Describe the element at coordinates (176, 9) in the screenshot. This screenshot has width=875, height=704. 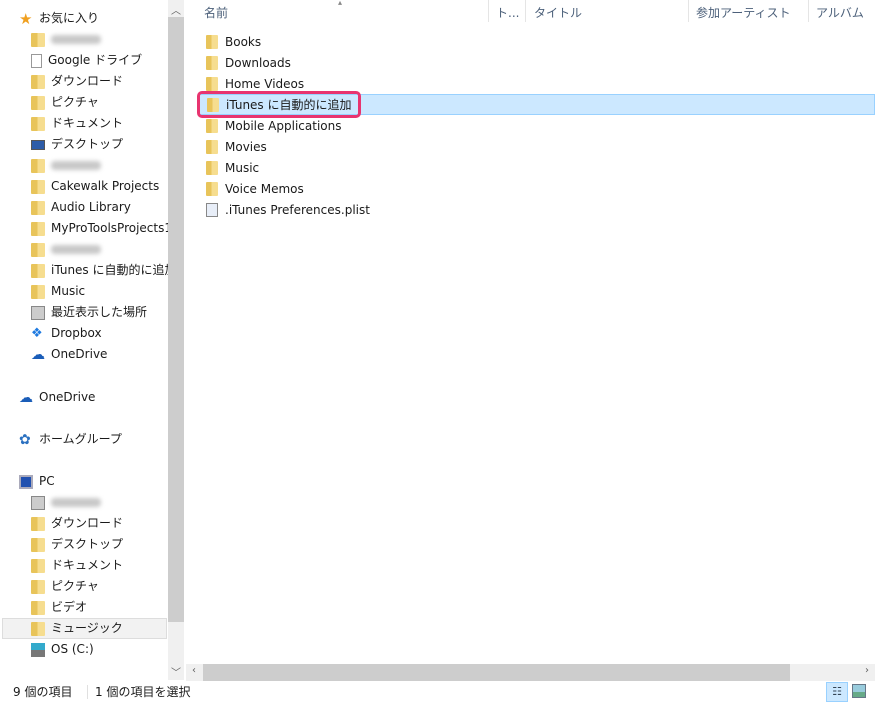
I see `scroll-up-arrow-icon: ︿` at that location.